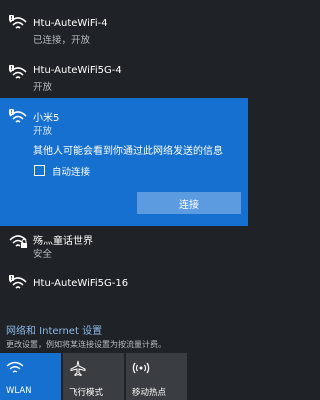  What do you see at coordinates (70, 23) in the screenshot?
I see `network-name: Htu-AuteWiFi-4` at bounding box center [70, 23].